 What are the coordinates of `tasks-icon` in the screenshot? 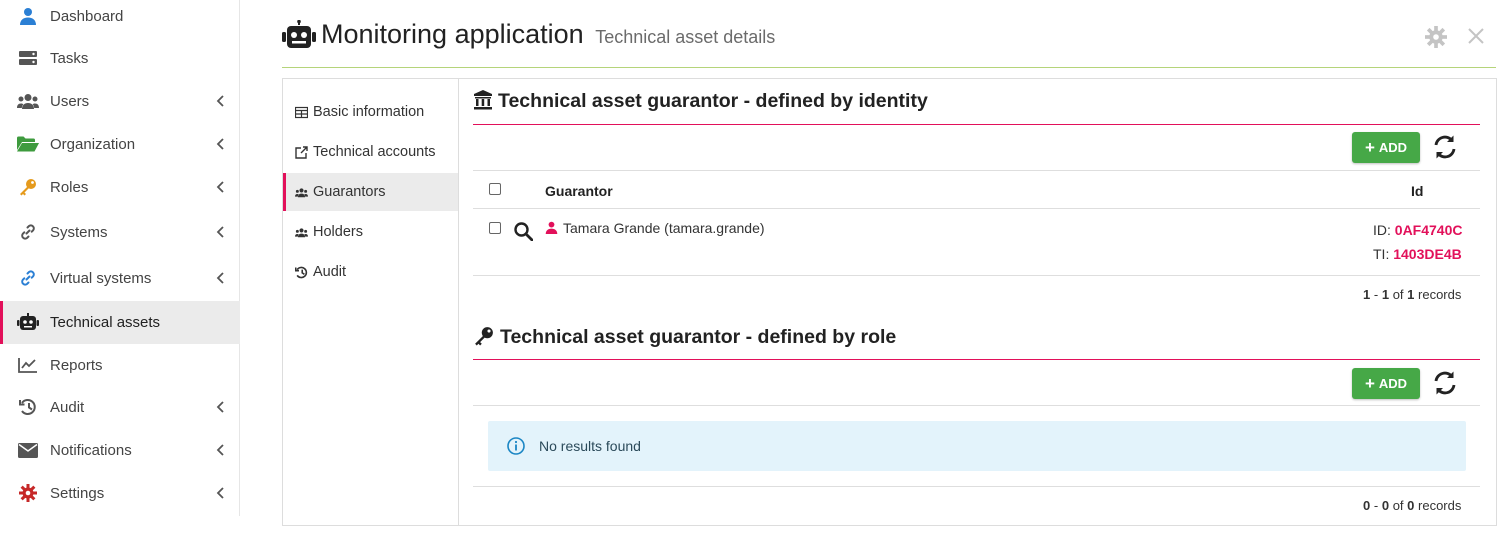 It's located at (28, 58).